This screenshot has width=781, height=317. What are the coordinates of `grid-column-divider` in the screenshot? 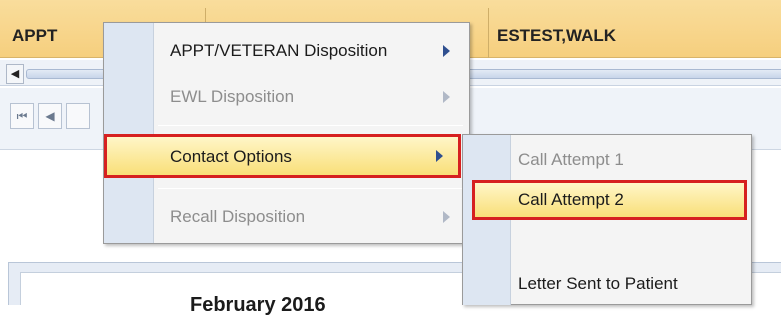 It's located at (488, 33).